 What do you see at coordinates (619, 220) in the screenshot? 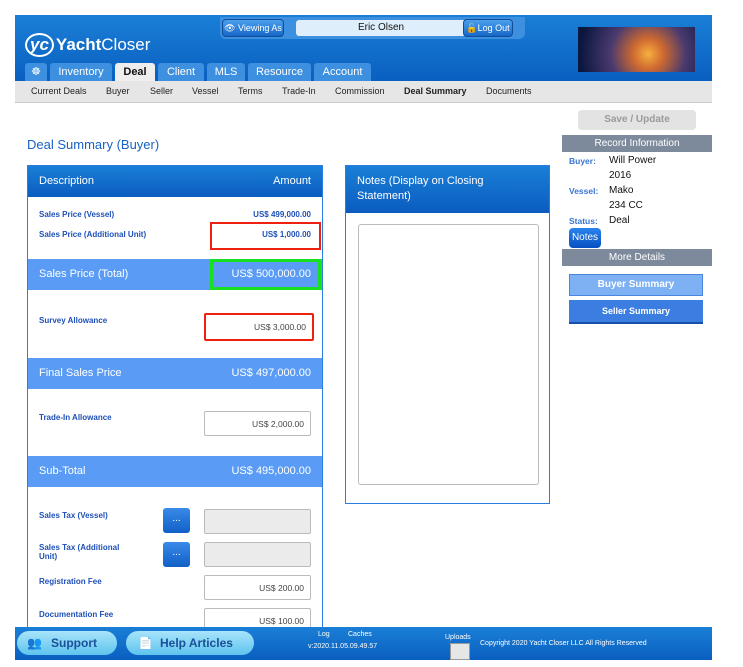
I see `status-value: Deal` at bounding box center [619, 220].